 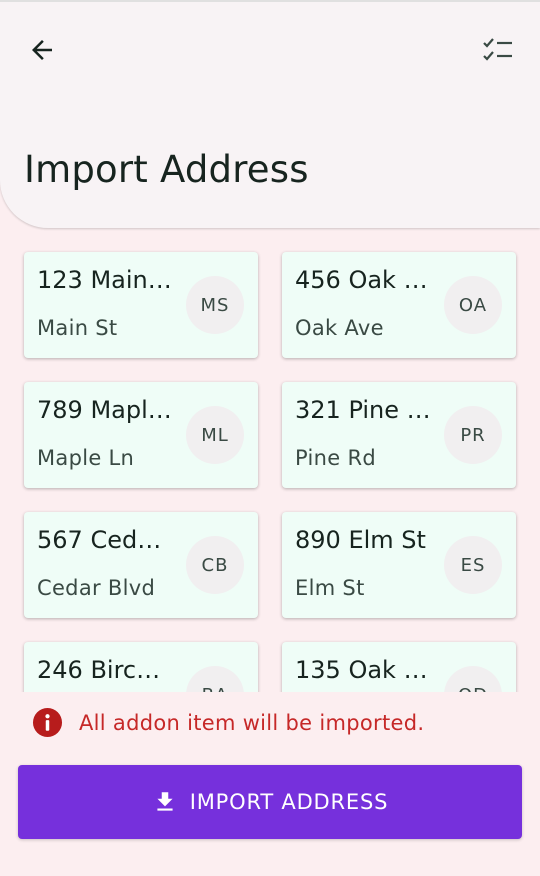 I want to click on address-avatar: ML, so click(x=215, y=435).